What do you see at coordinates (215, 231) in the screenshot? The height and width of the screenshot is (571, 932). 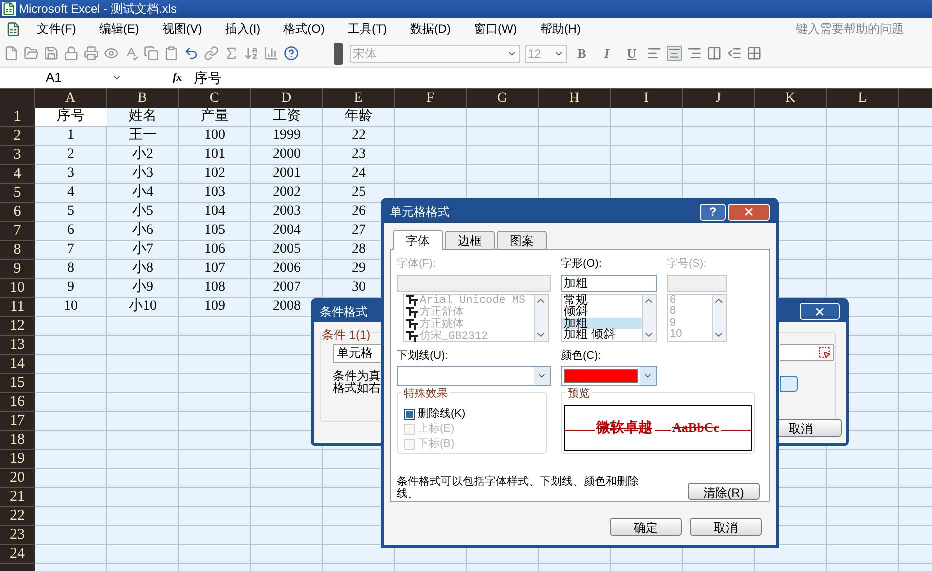 I see `table-cell: 105` at bounding box center [215, 231].